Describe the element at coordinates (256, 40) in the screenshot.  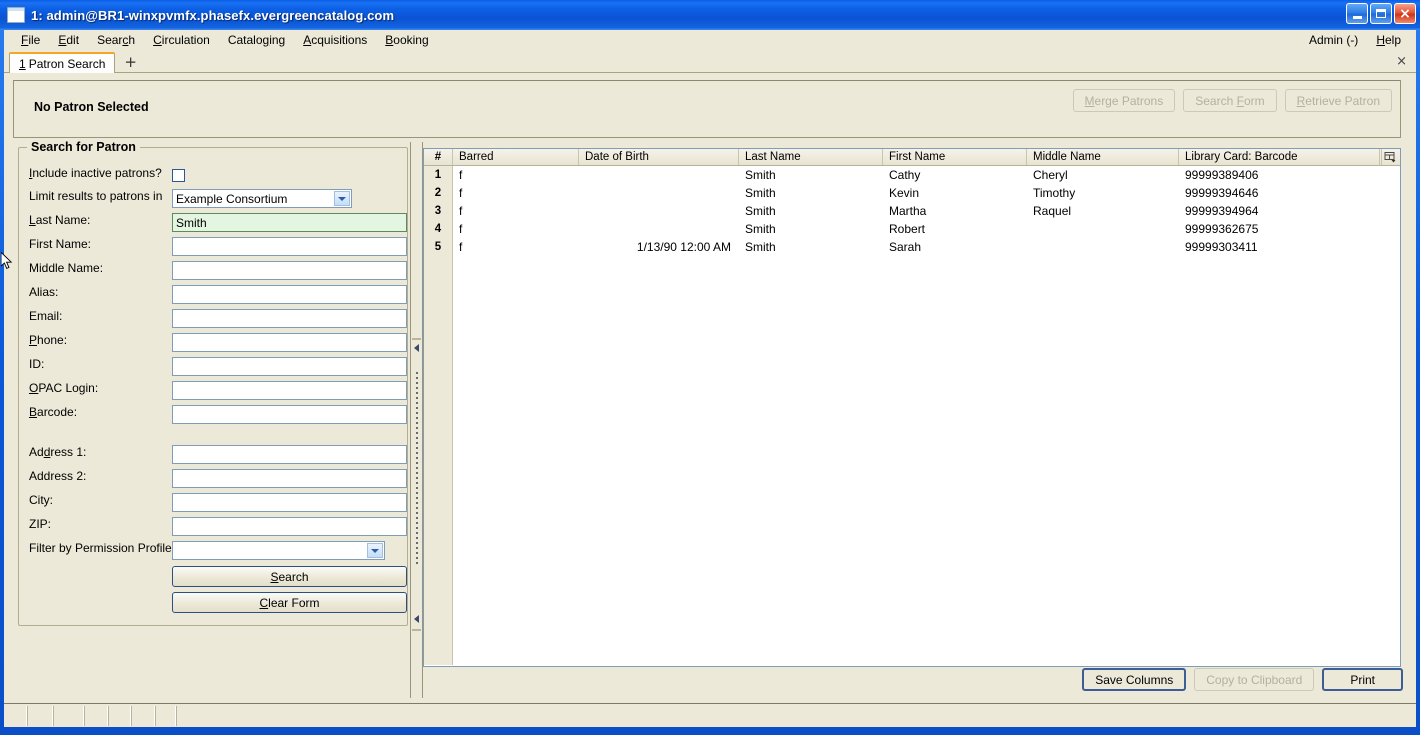
I see `menu-cataloging: Cataloging` at that location.